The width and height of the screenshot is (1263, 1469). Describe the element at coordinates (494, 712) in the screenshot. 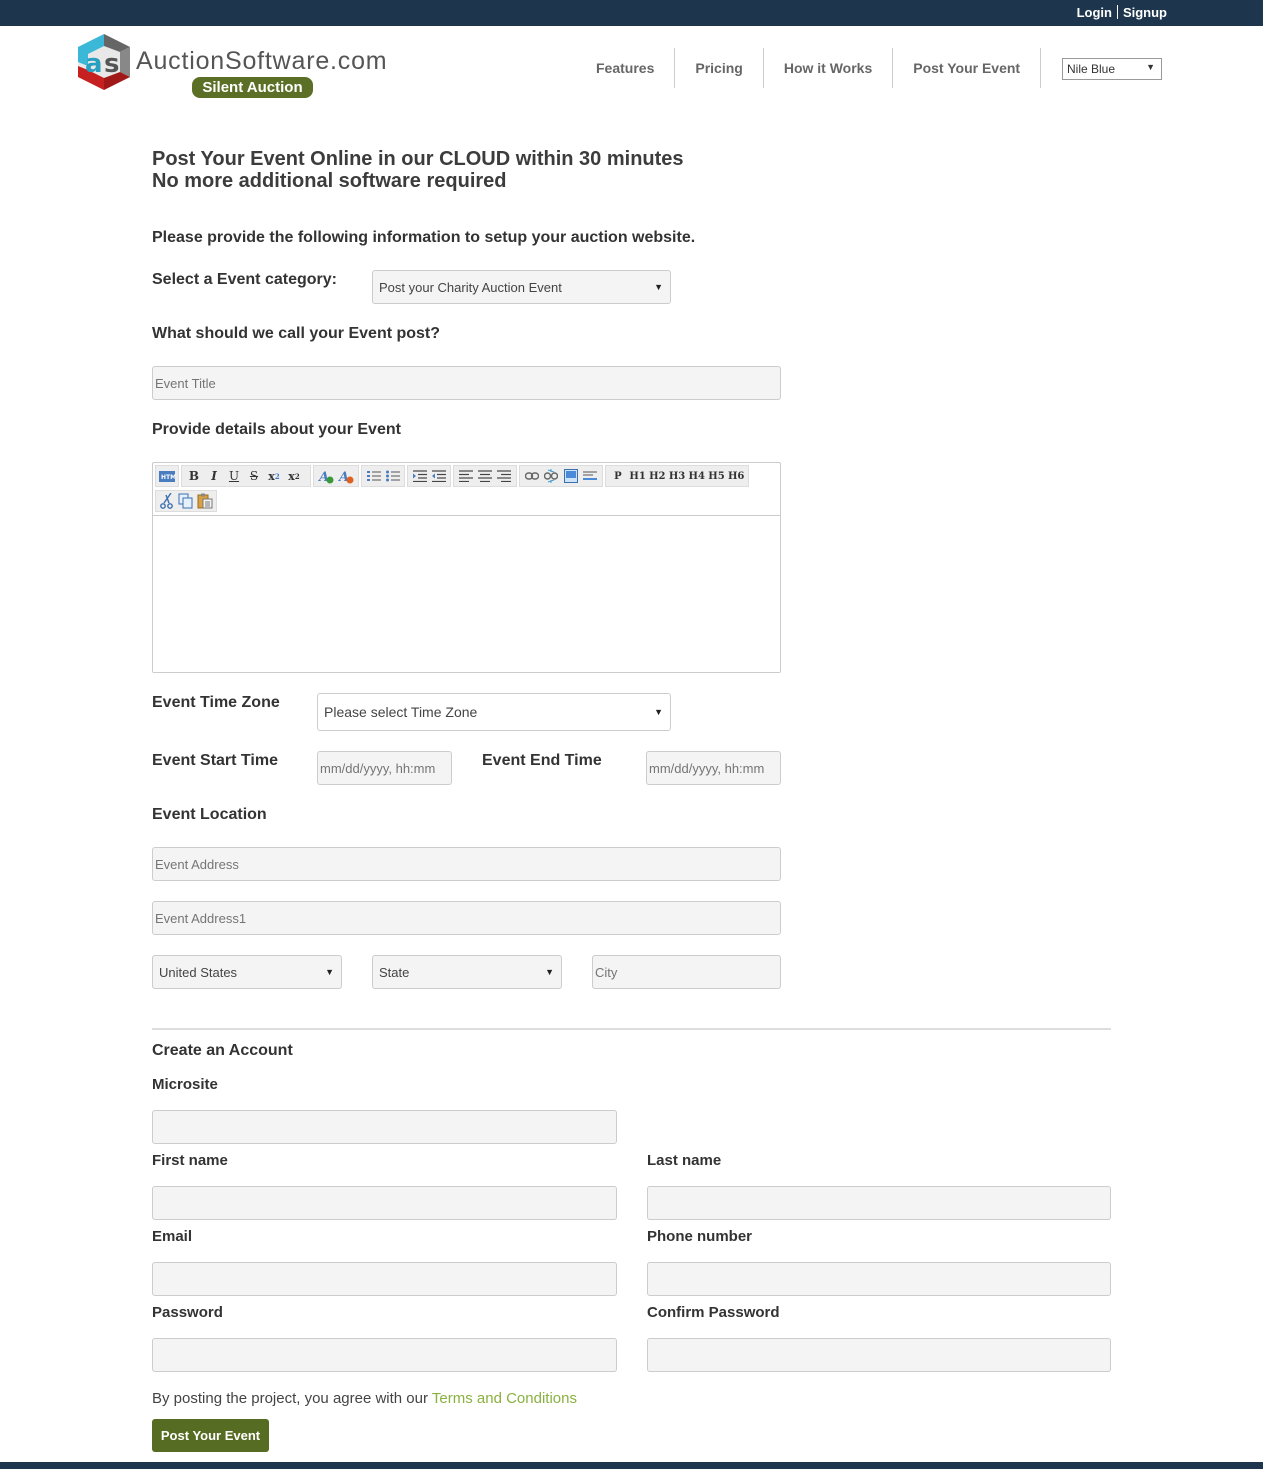

I see `timezone-select: Please select Time Zone ▼` at that location.